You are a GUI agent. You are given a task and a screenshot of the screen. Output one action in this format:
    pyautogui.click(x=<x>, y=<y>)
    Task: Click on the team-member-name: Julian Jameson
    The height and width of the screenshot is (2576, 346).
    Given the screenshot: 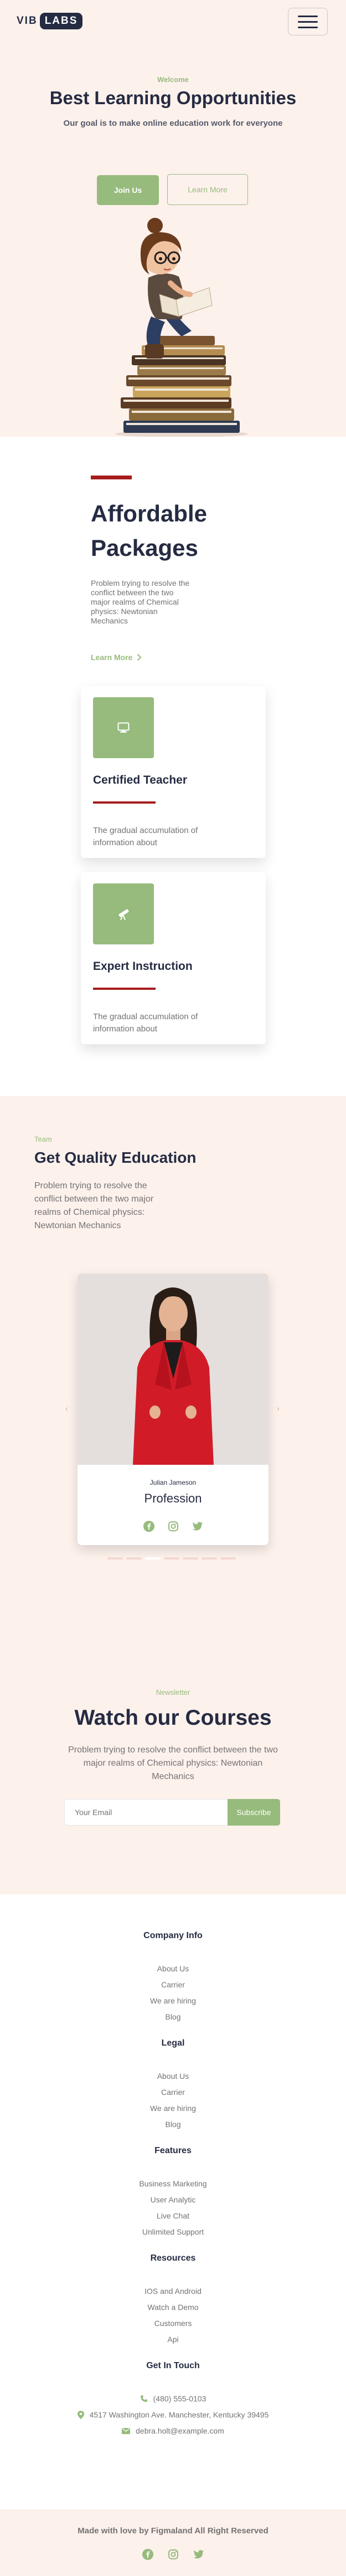 What is the action you would take?
    pyautogui.click(x=173, y=1482)
    